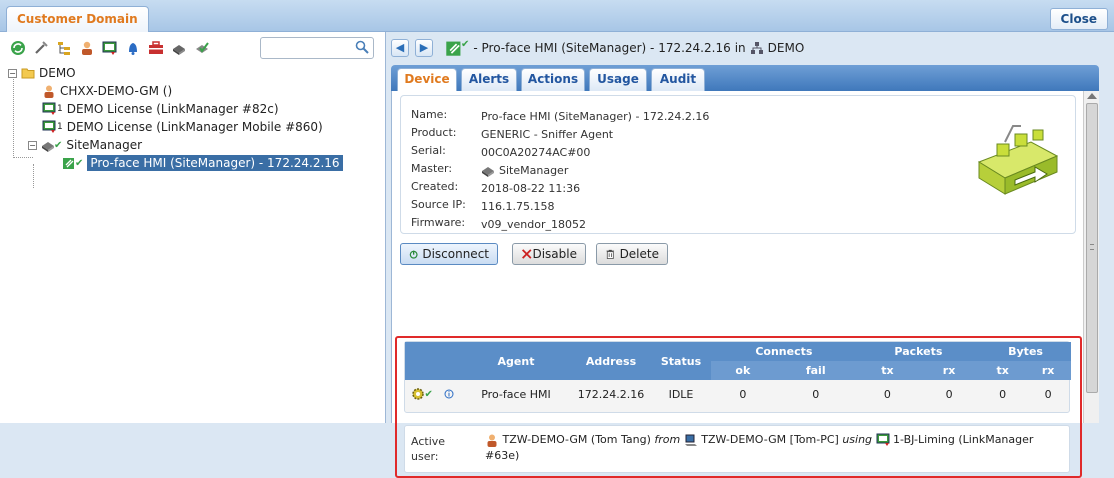 Image resolution: width=1114 pixels, height=478 pixels. What do you see at coordinates (610, 254) in the screenshot?
I see `trash-icon` at bounding box center [610, 254].